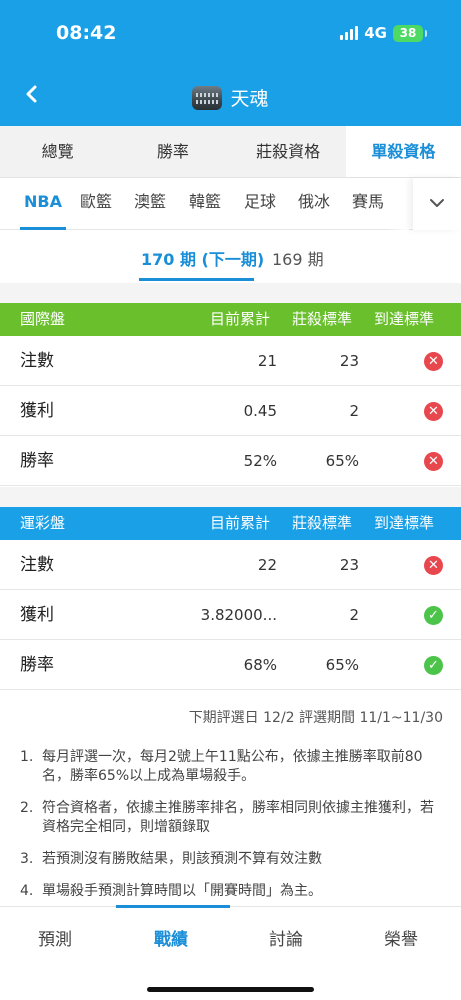  Describe the element at coordinates (43, 319) in the screenshot. I see `table-title: 國際盤` at that location.